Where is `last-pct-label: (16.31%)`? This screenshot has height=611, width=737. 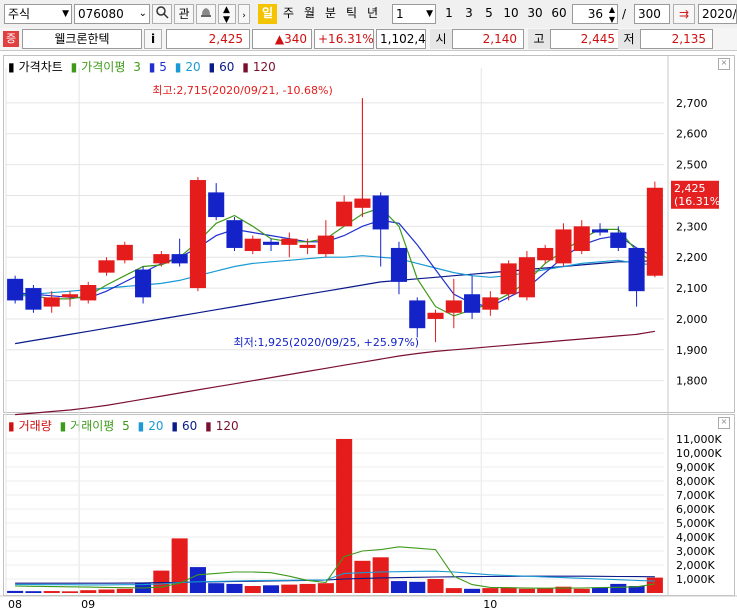
last-pct-label: (16.31%) is located at coordinates (699, 201).